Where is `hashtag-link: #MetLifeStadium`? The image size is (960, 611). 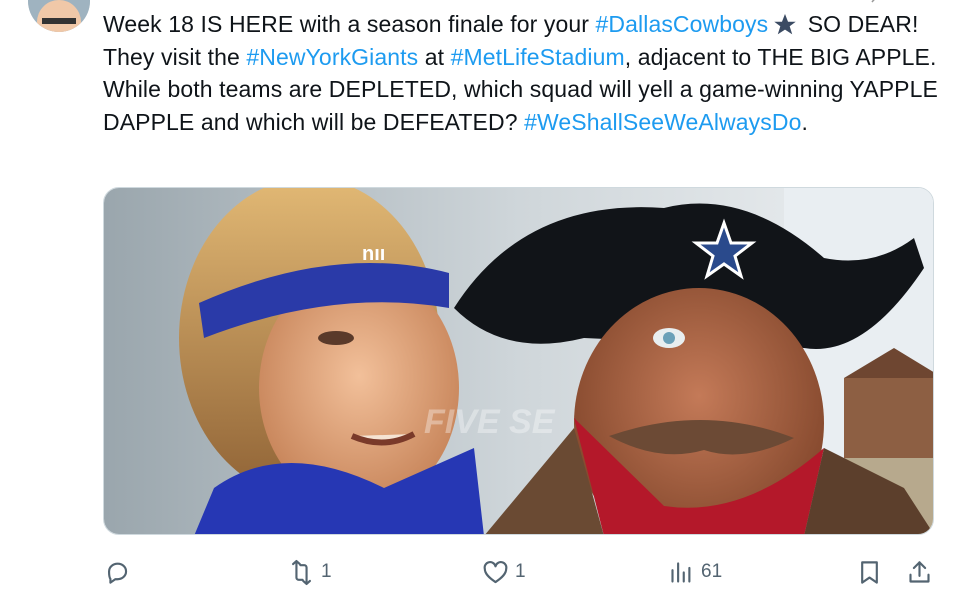
hashtag-link: #MetLifeStadium is located at coordinates (538, 57).